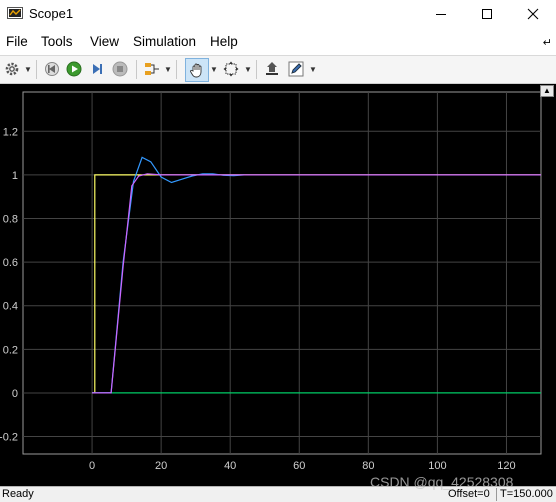 The image size is (556, 502). What do you see at coordinates (28, 69) in the screenshot?
I see `gear-dropdown-icon: ▼` at bounding box center [28, 69].